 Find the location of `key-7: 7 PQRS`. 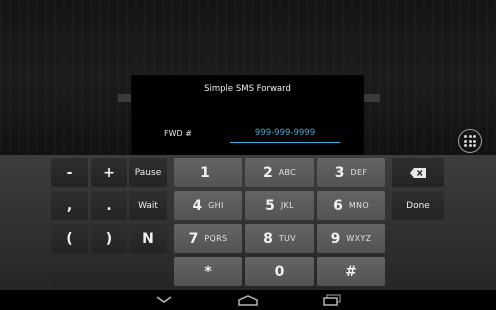

key-7: 7 PQRS is located at coordinates (208, 238).